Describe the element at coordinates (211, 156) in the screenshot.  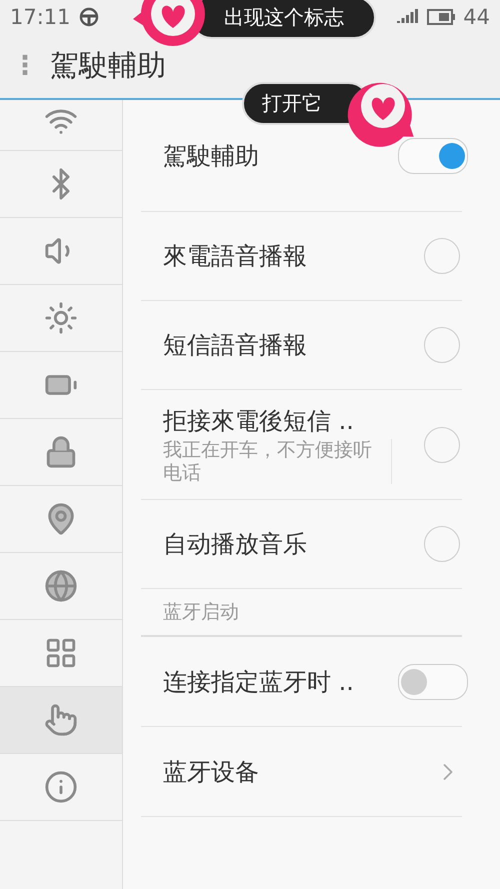
I see `setting-label: 駕駛輔助` at that location.